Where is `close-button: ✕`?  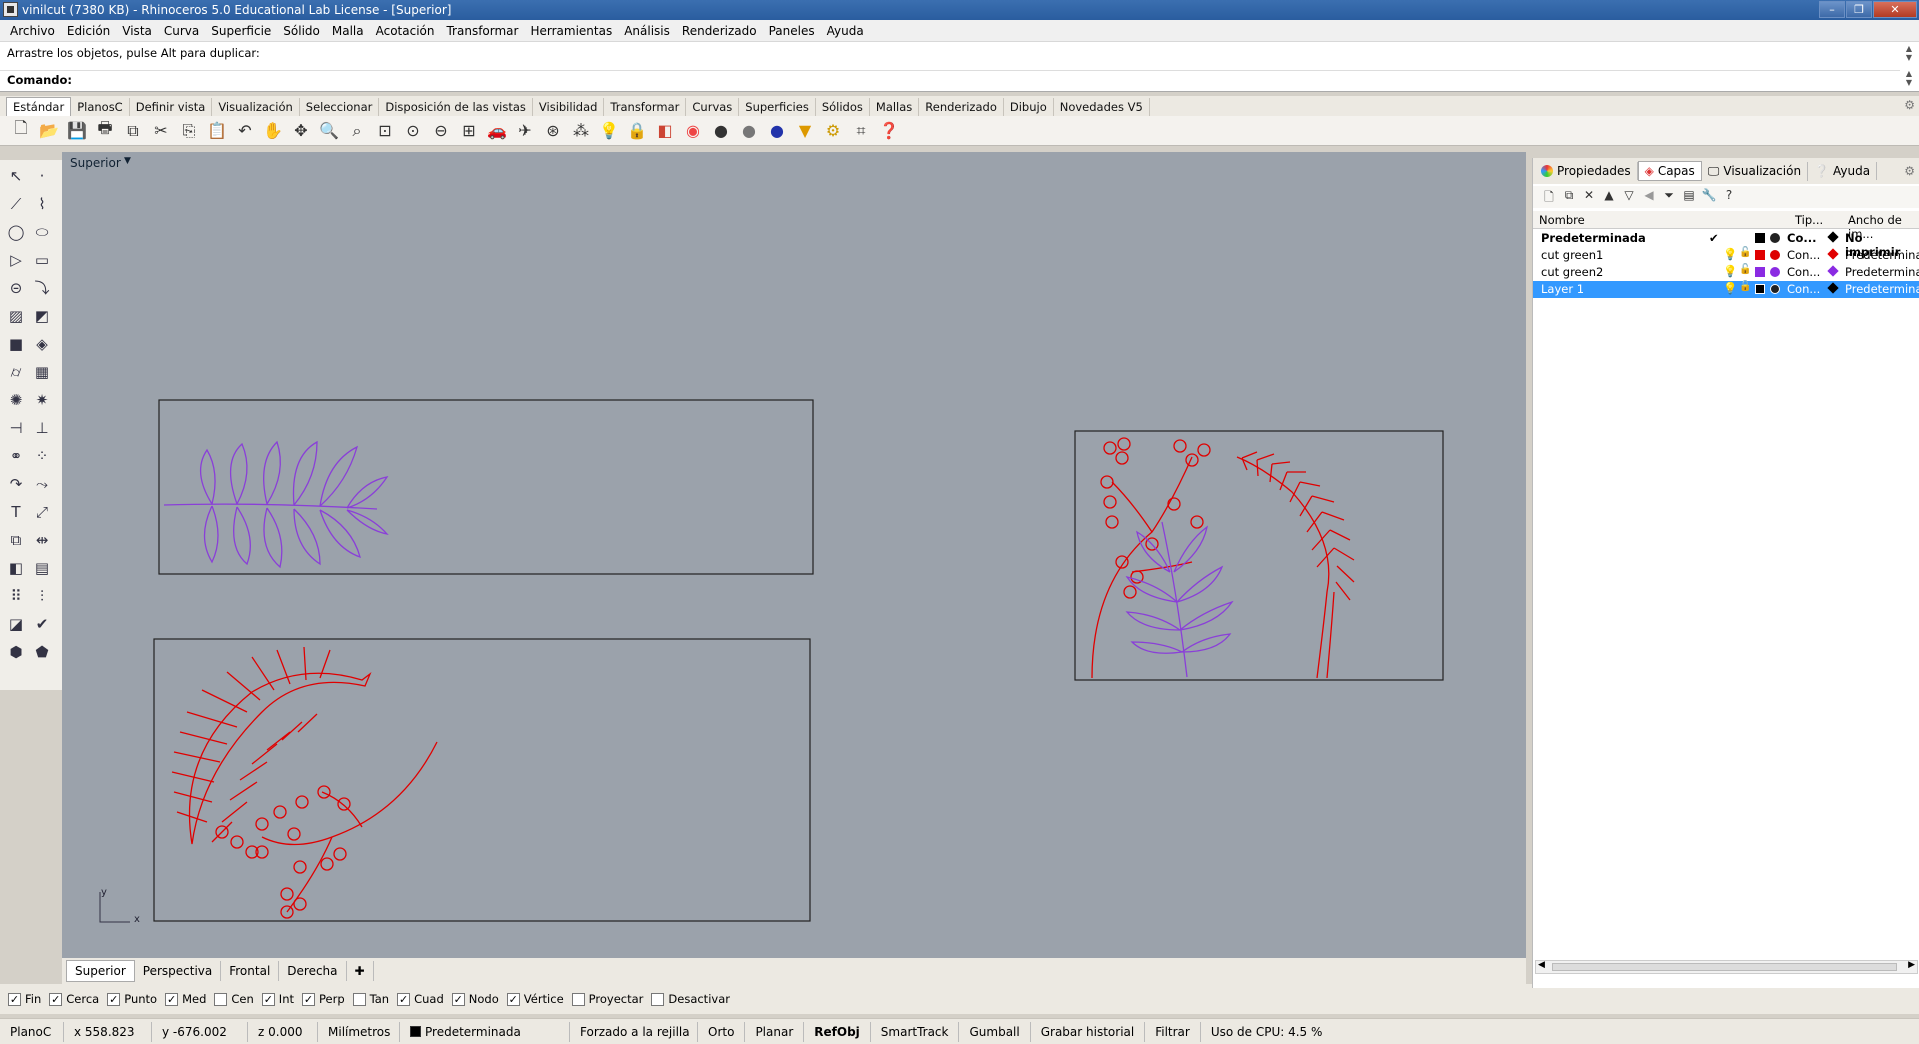 close-button: ✕ is located at coordinates (1895, 9).